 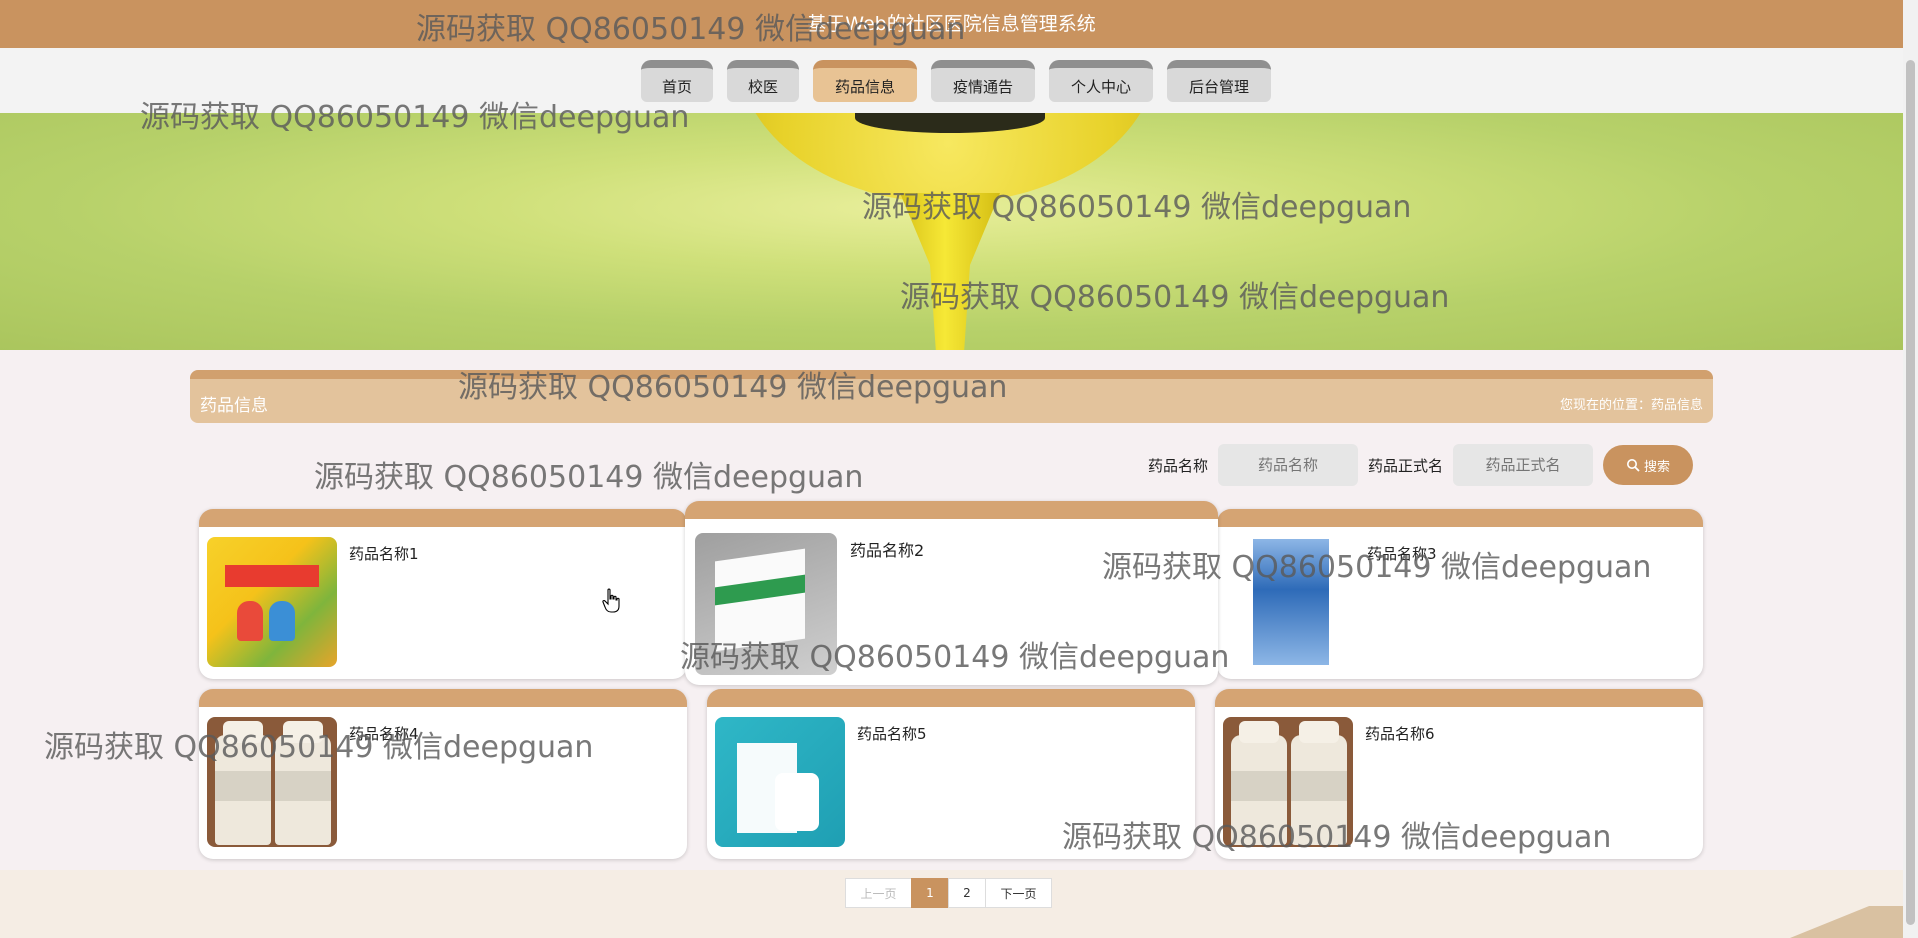 What do you see at coordinates (951, 396) in the screenshot?
I see `section-title-bar: 药品信息 您现在的位置：药品信息` at bounding box center [951, 396].